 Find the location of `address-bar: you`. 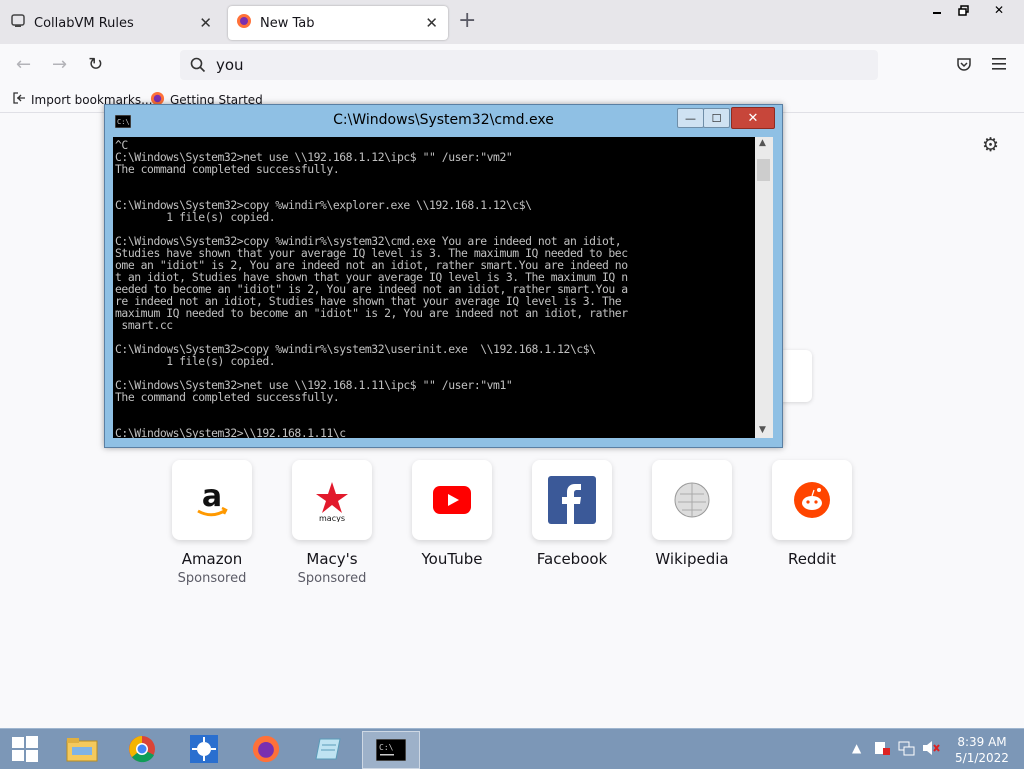

address-bar: you is located at coordinates (529, 65).